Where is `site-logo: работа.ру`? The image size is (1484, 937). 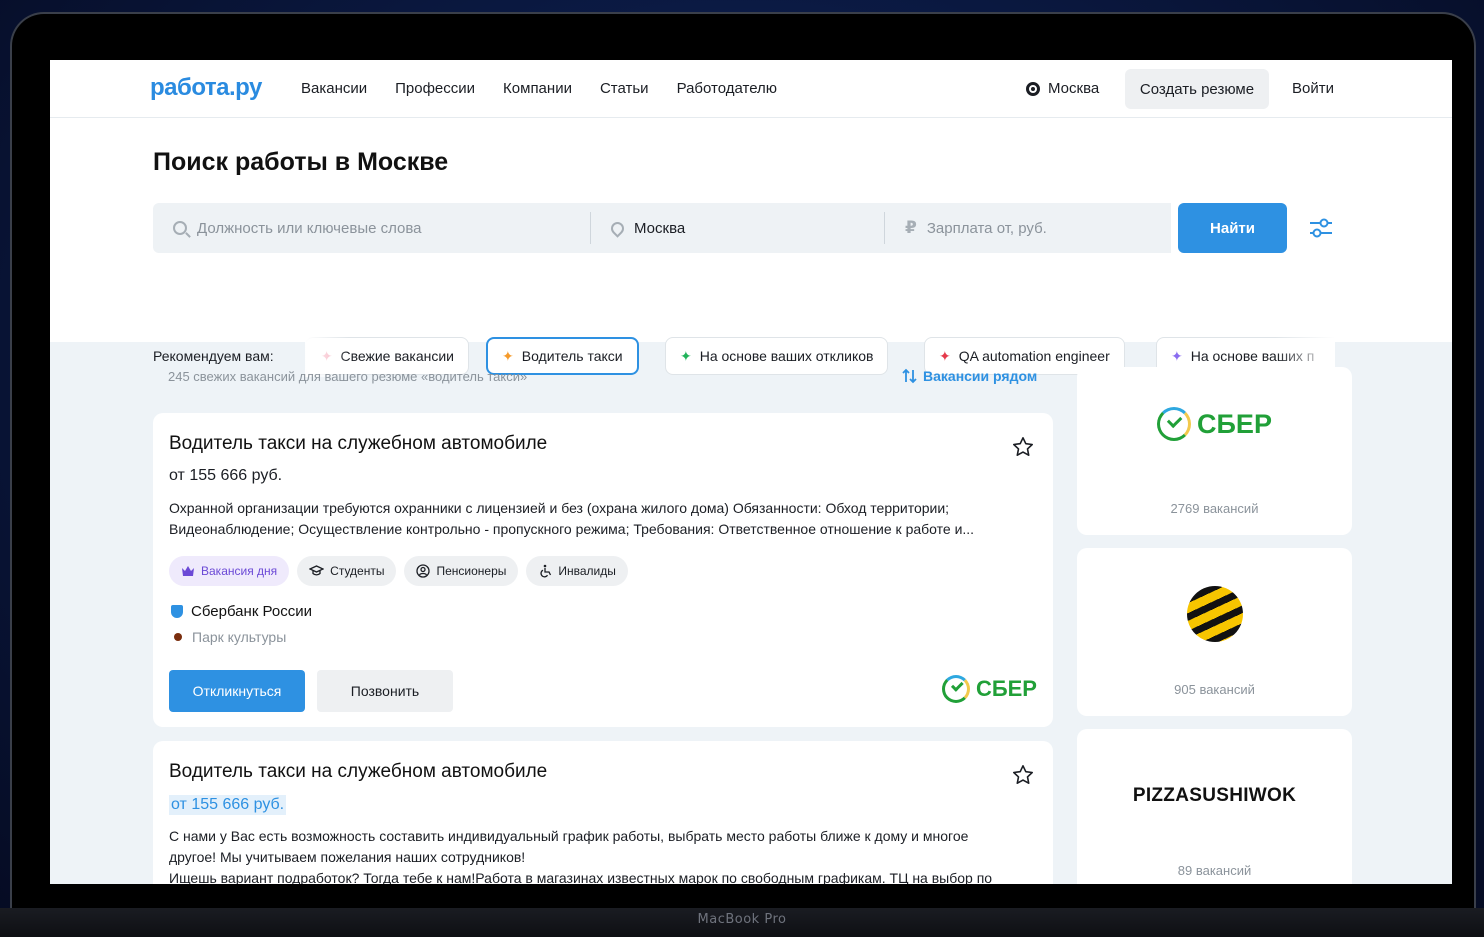
site-logo: работа.ру is located at coordinates (206, 88).